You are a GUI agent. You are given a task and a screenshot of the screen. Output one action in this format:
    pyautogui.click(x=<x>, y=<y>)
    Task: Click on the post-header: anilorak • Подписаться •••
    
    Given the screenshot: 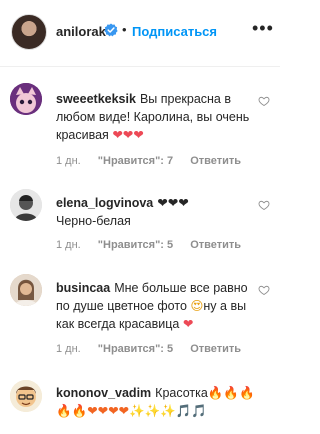 What is the action you would take?
    pyautogui.click(x=140, y=33)
    